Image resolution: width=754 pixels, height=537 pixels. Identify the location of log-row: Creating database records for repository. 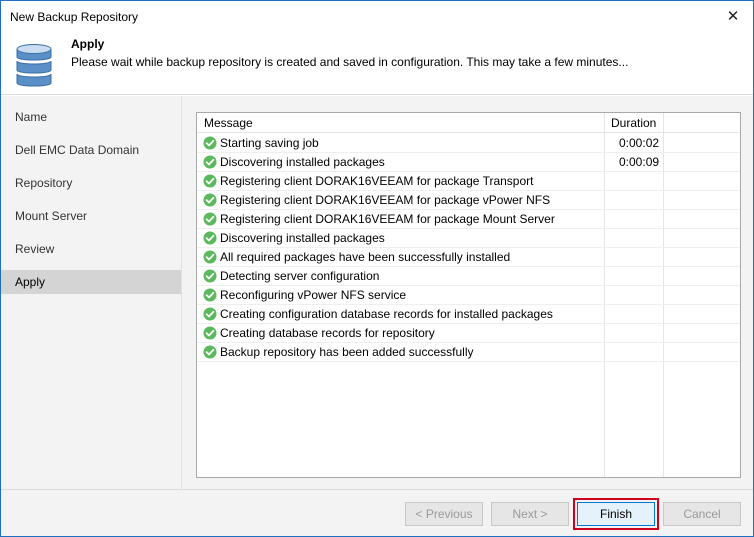
(468, 333).